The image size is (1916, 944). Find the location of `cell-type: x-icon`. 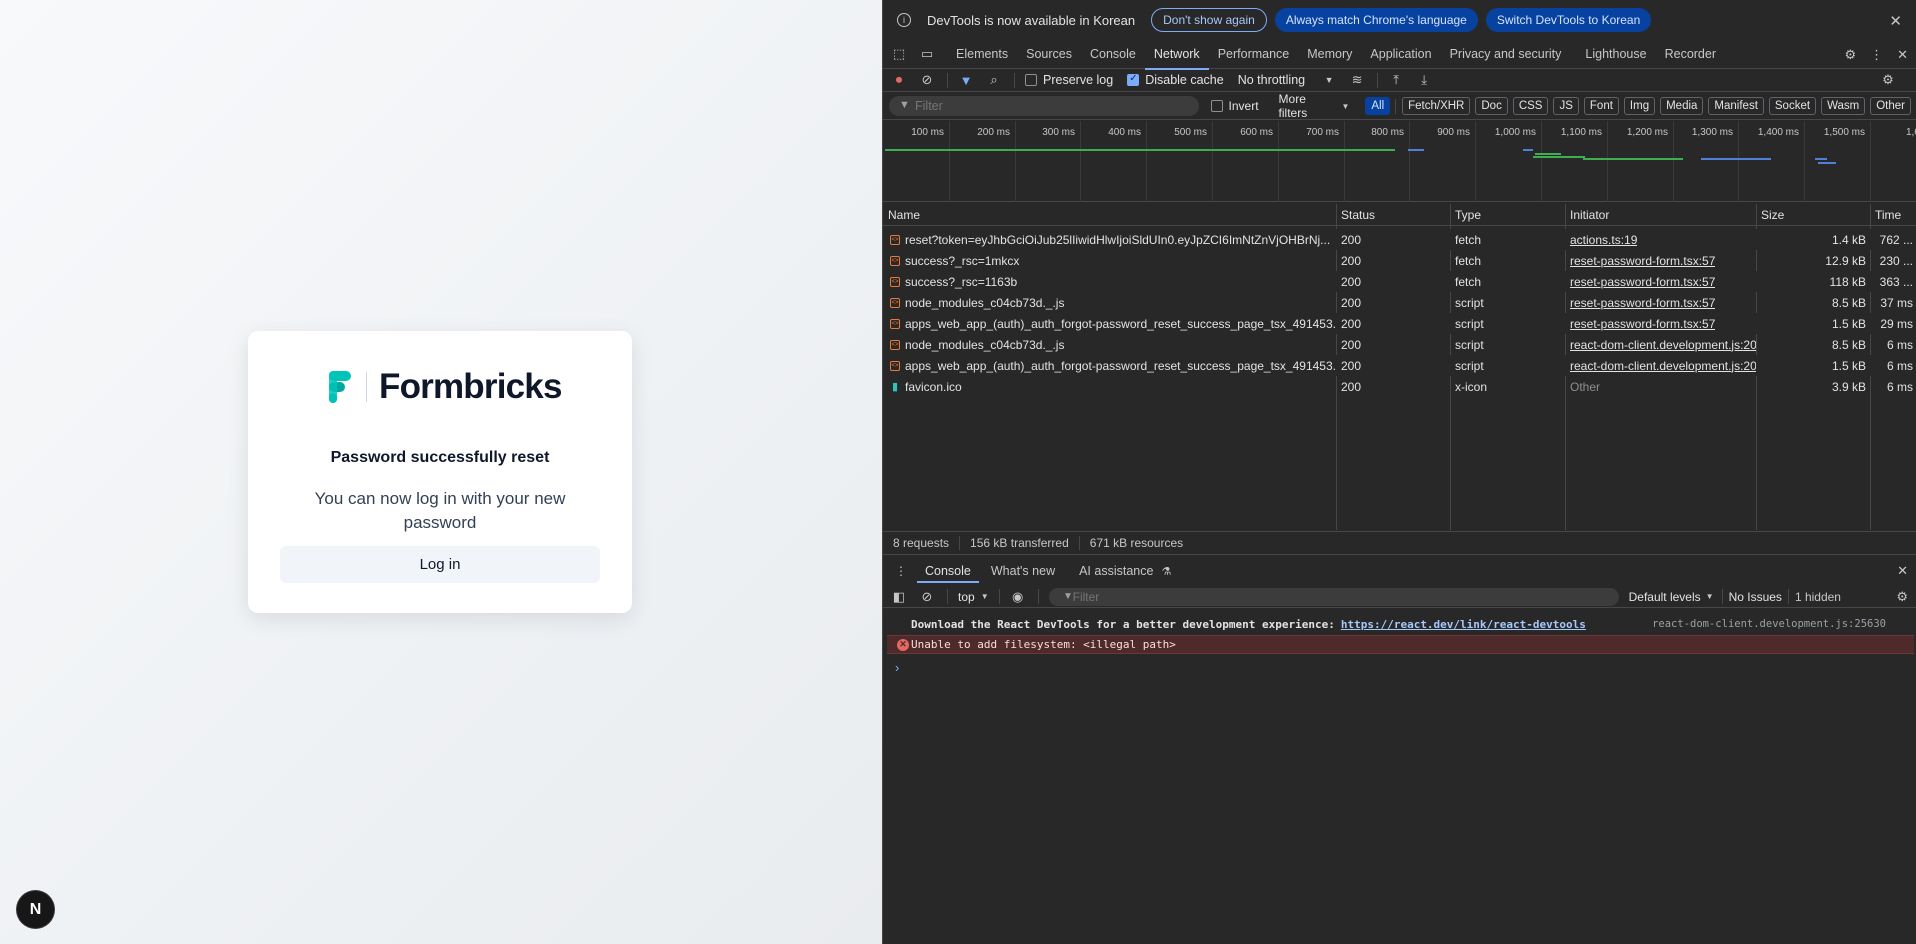

cell-type: x-icon is located at coordinates (1507, 386).